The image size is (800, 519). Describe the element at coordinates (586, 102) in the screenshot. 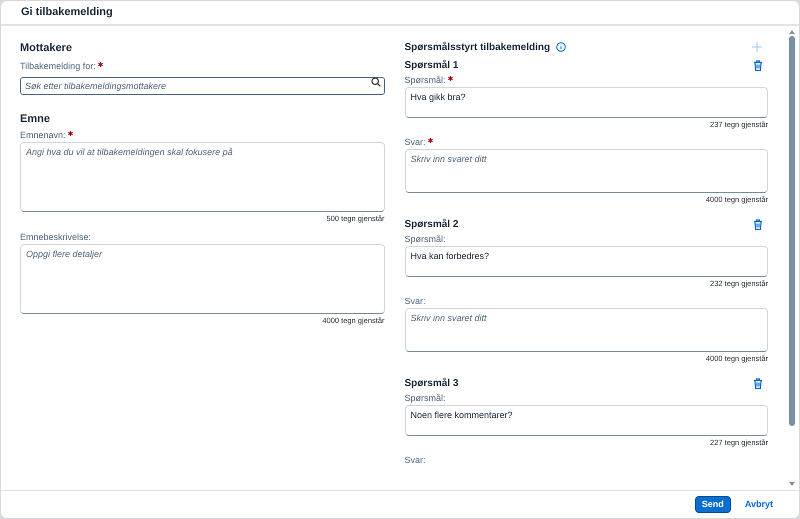

I see `text-area: Hva gikk bra?` at that location.